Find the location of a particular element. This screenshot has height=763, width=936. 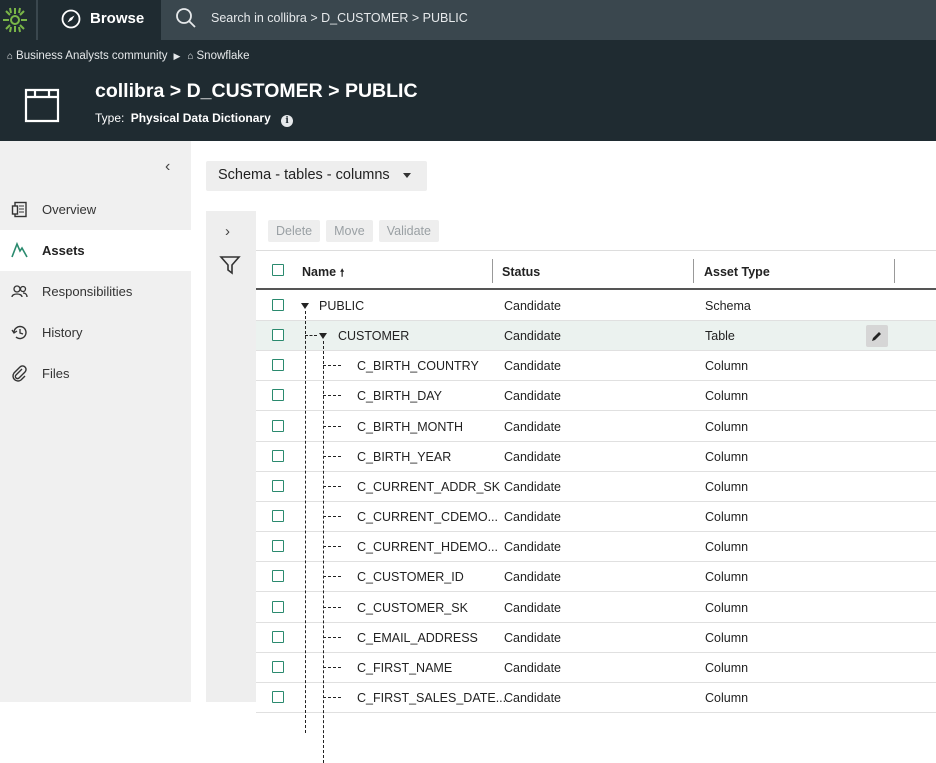

browse-button: Browse is located at coordinates (99, 20).